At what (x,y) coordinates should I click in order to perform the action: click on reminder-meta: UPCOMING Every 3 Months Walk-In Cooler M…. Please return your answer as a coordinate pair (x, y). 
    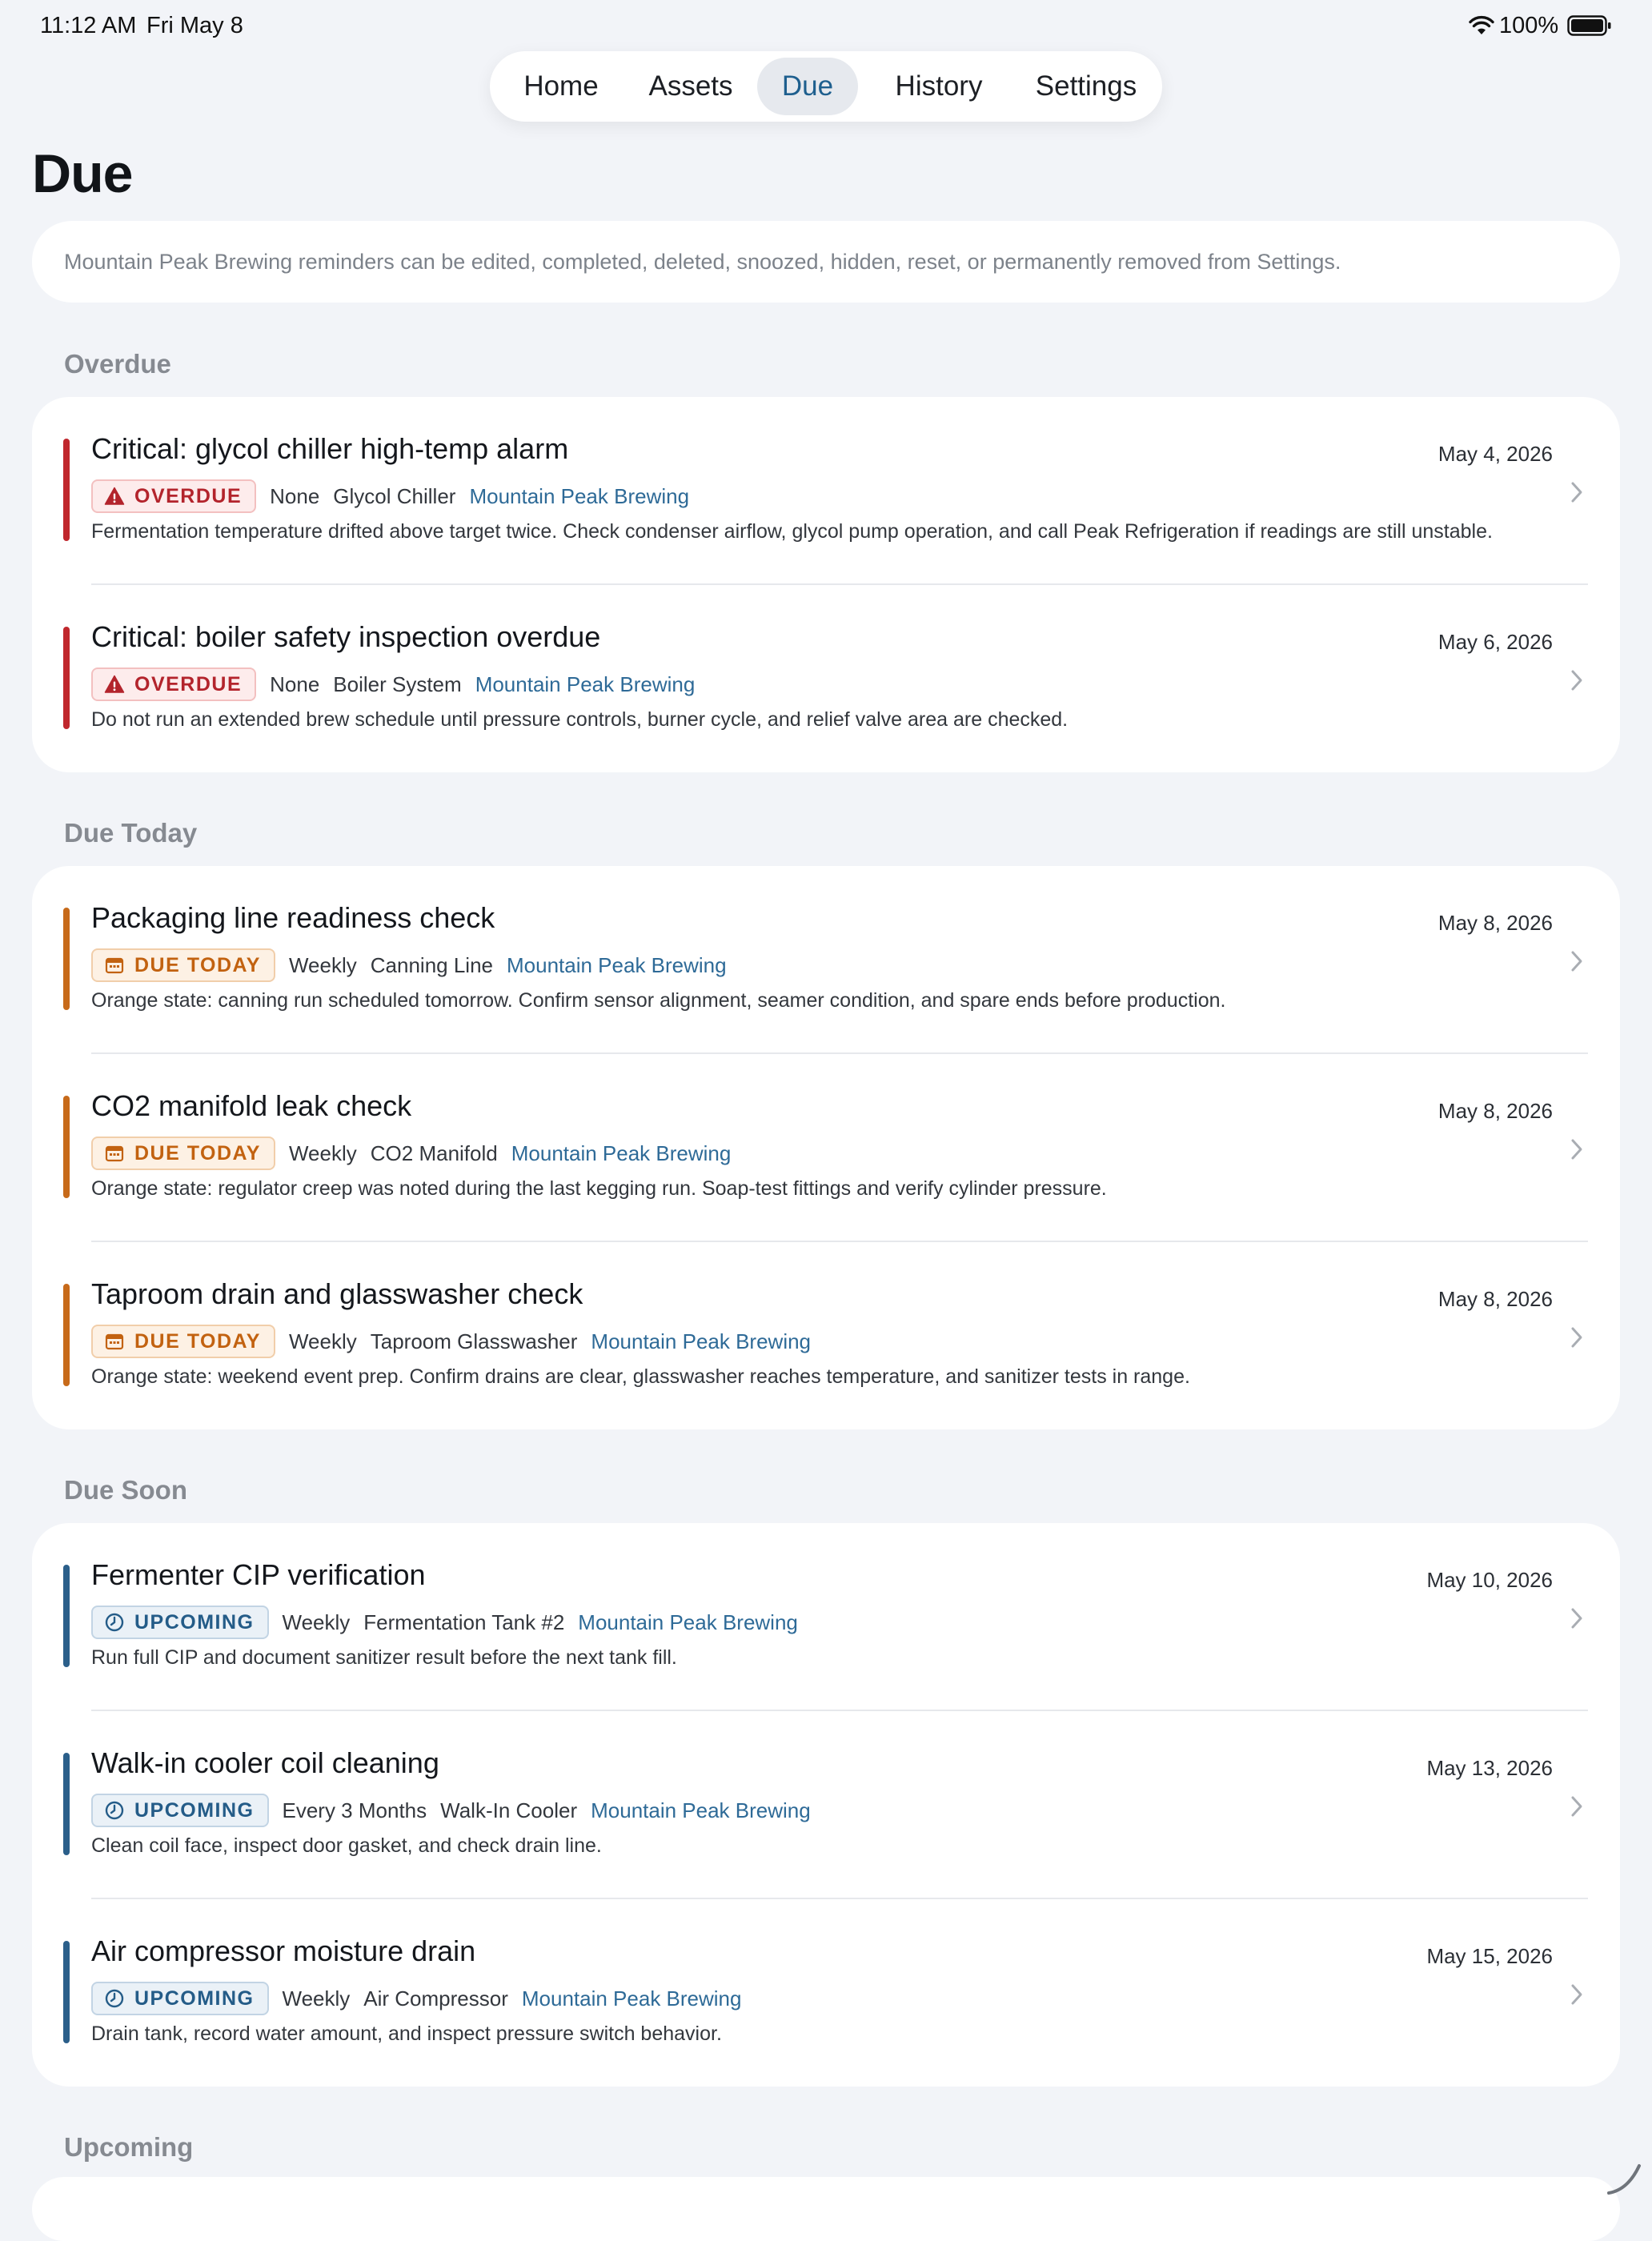
    Looking at the image, I should click on (451, 1811).